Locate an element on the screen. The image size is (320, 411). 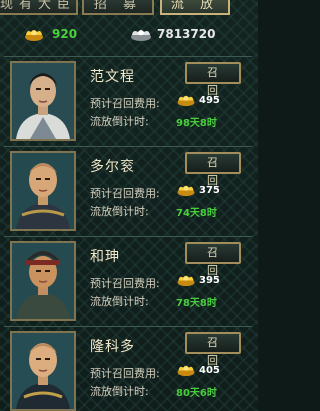
exile-countdown-value: 78天8时 is located at coordinates (196, 303).